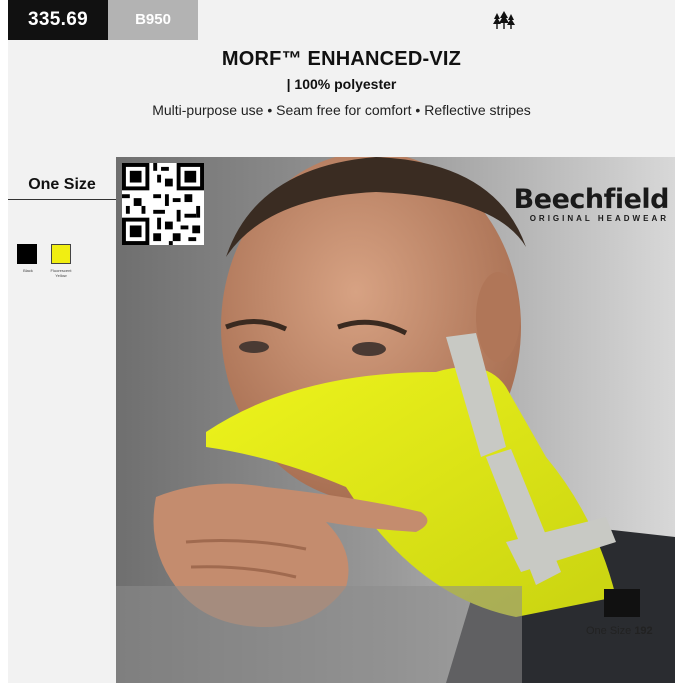 The width and height of the screenshot is (683, 683). I want to click on stock-info: One Size 192, so click(619, 631).